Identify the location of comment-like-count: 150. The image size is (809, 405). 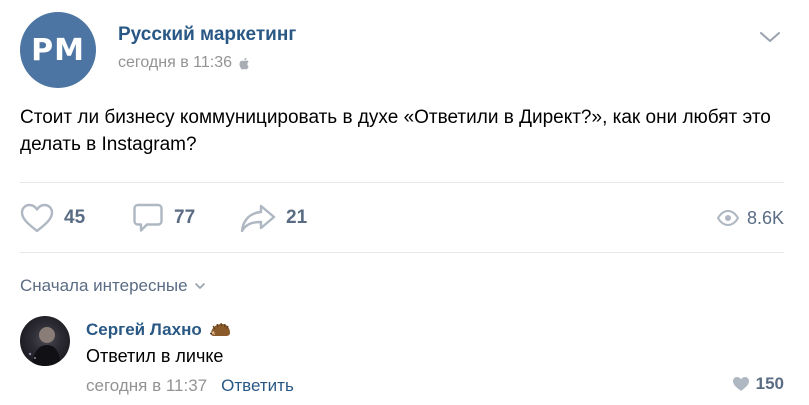
(769, 383).